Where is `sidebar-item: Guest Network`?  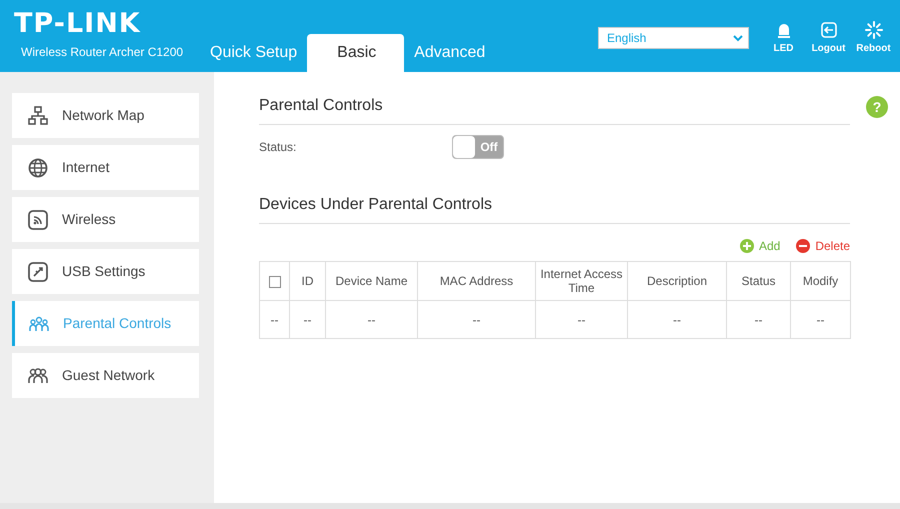 sidebar-item: Guest Network is located at coordinates (105, 375).